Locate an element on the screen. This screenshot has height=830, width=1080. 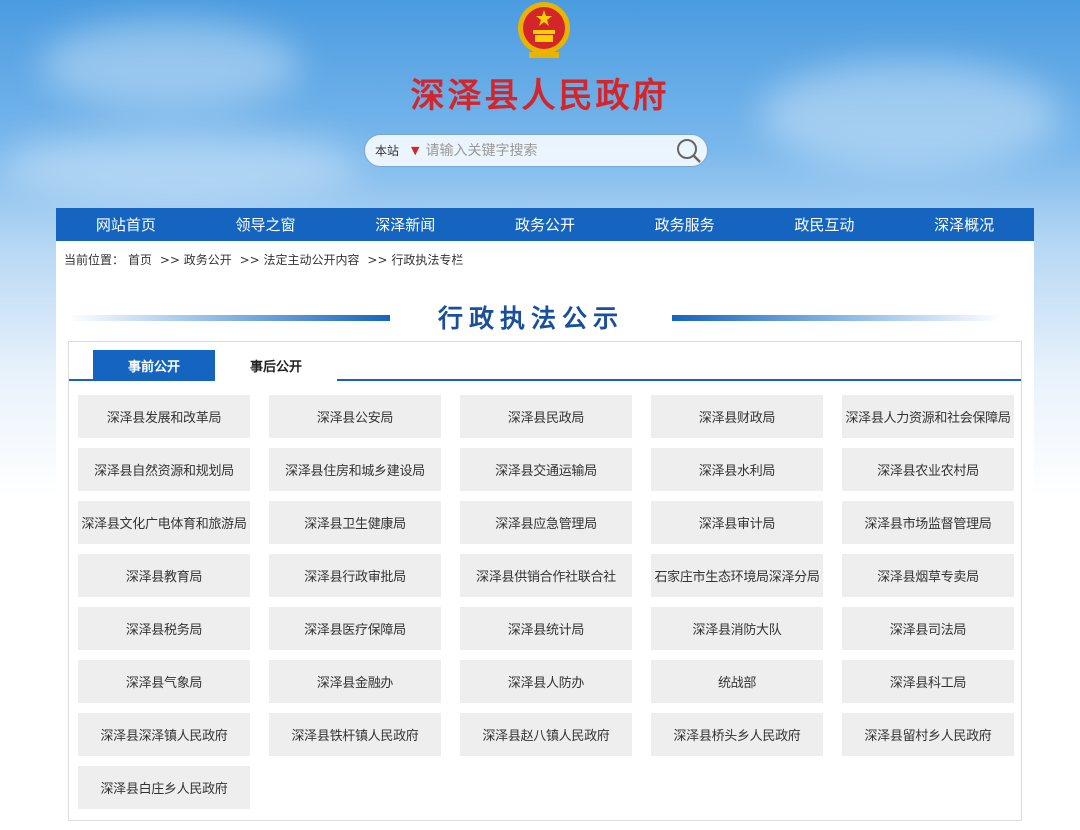
unit-button: 深泽县气象局 is located at coordinates (164, 681).